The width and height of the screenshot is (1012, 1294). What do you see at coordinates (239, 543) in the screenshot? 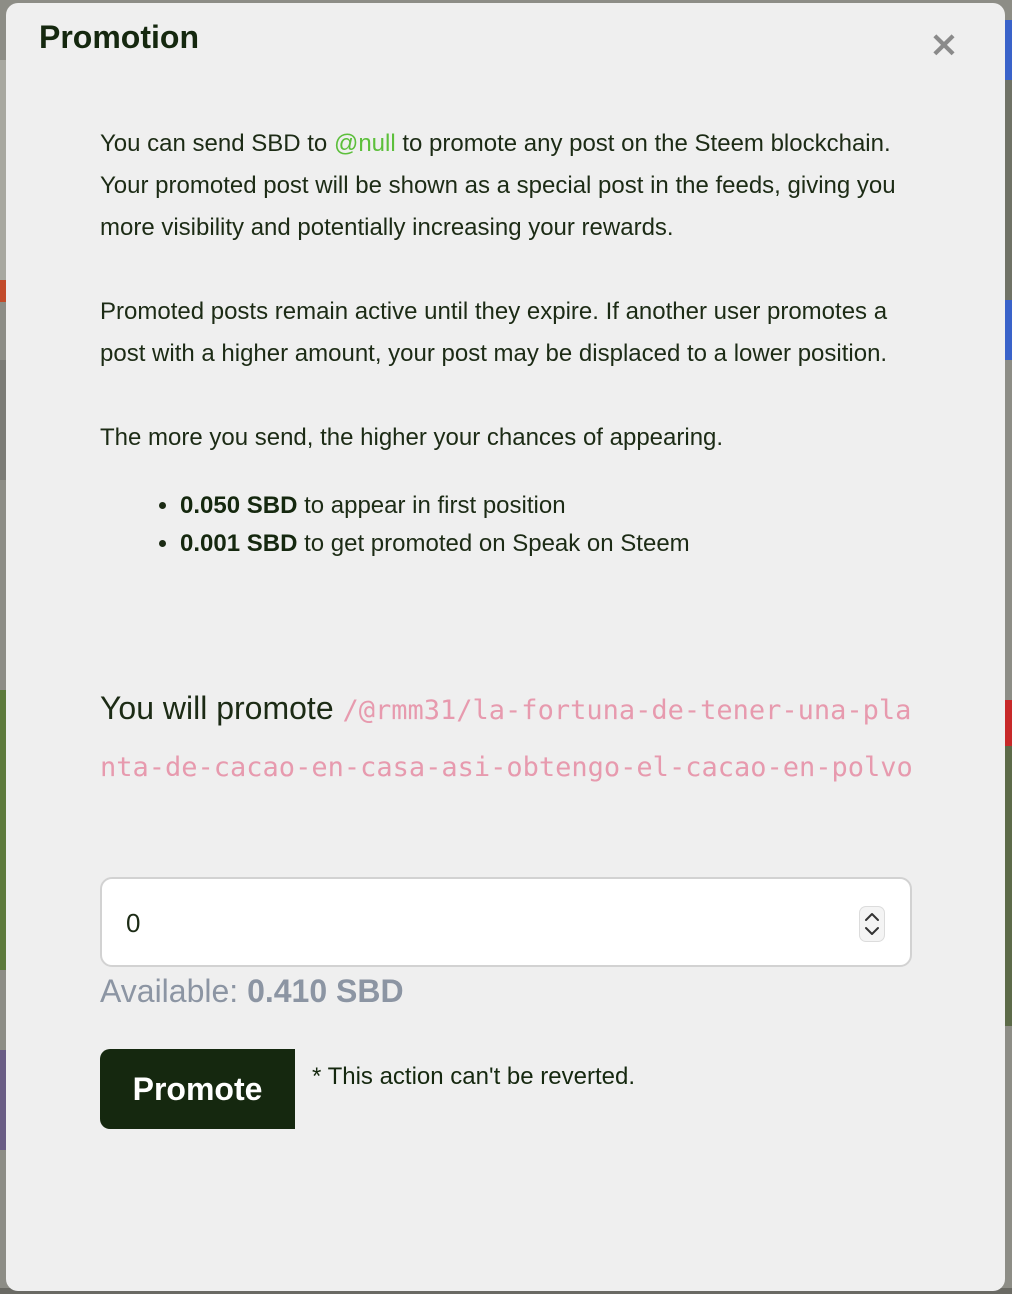
I see `tier-amount: 0.001 SBD` at bounding box center [239, 543].